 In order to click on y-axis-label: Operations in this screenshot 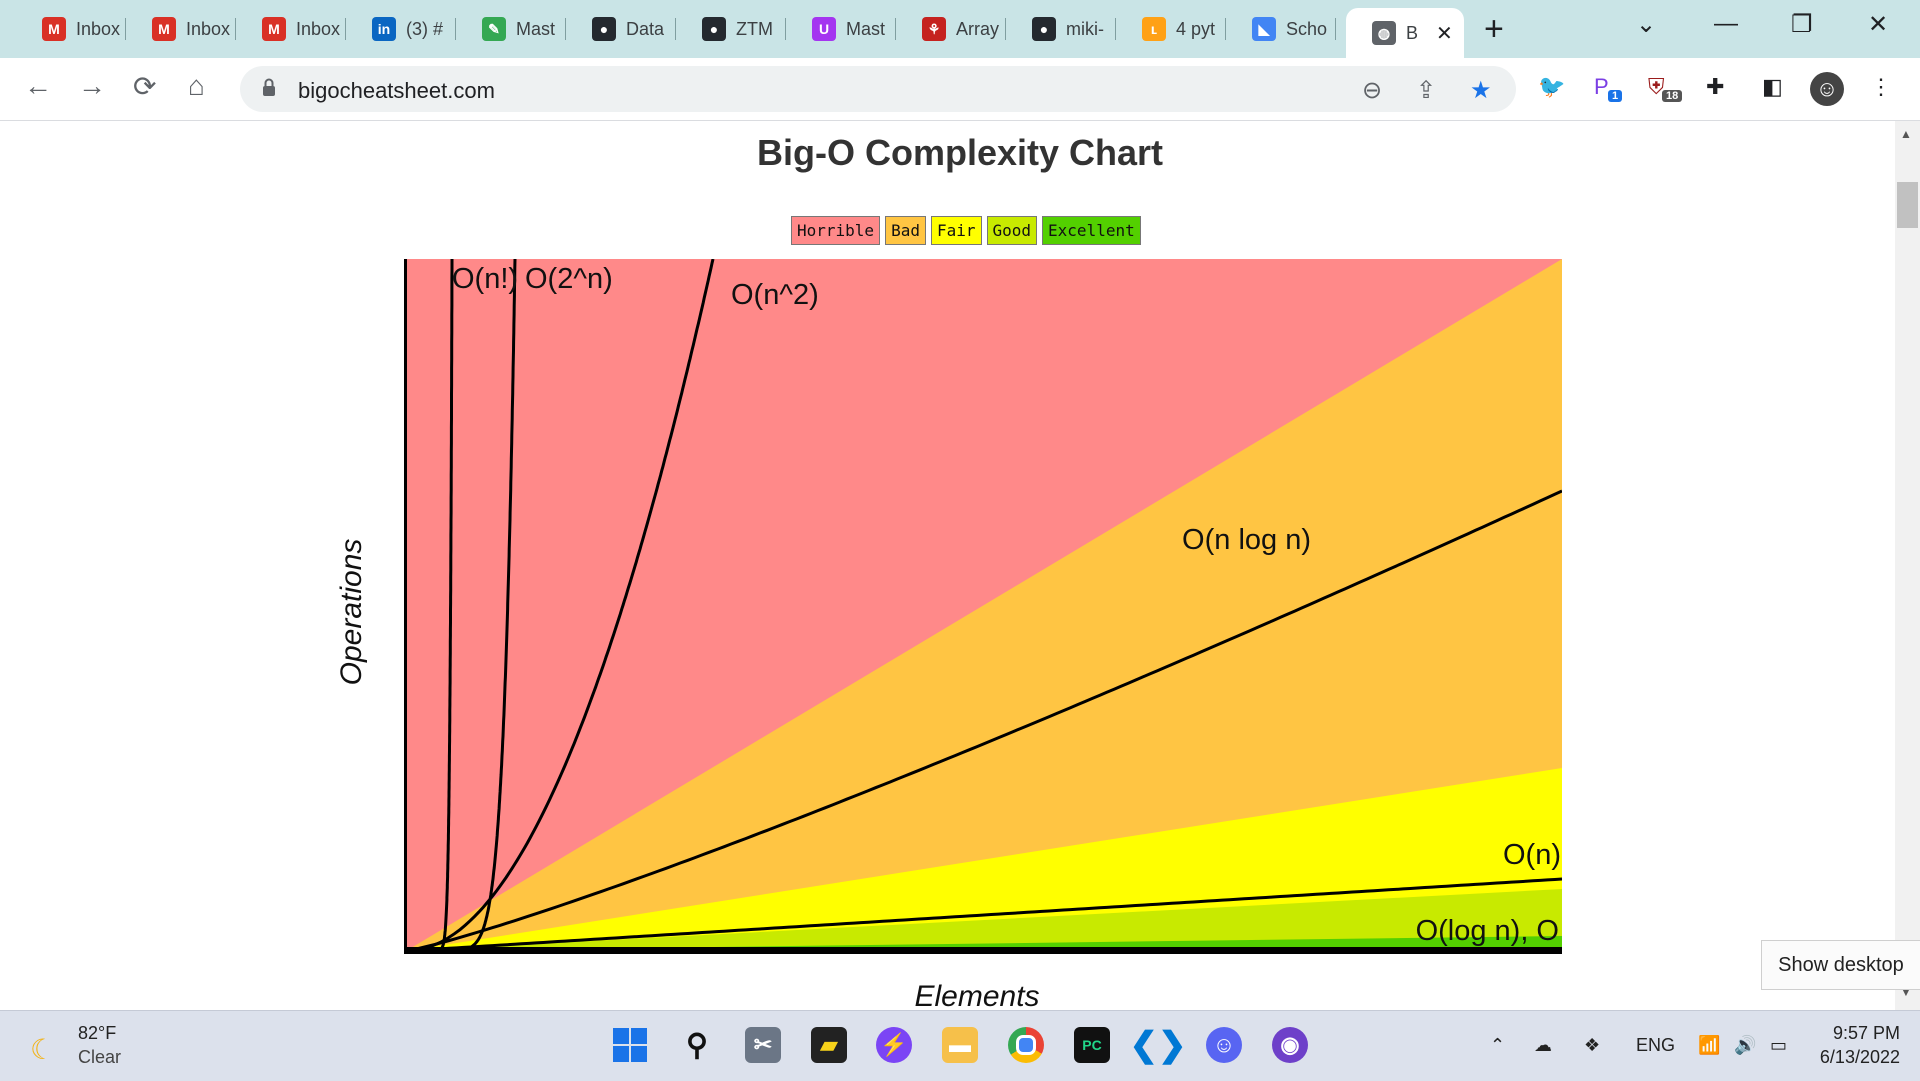, I will do `click(351, 612)`.